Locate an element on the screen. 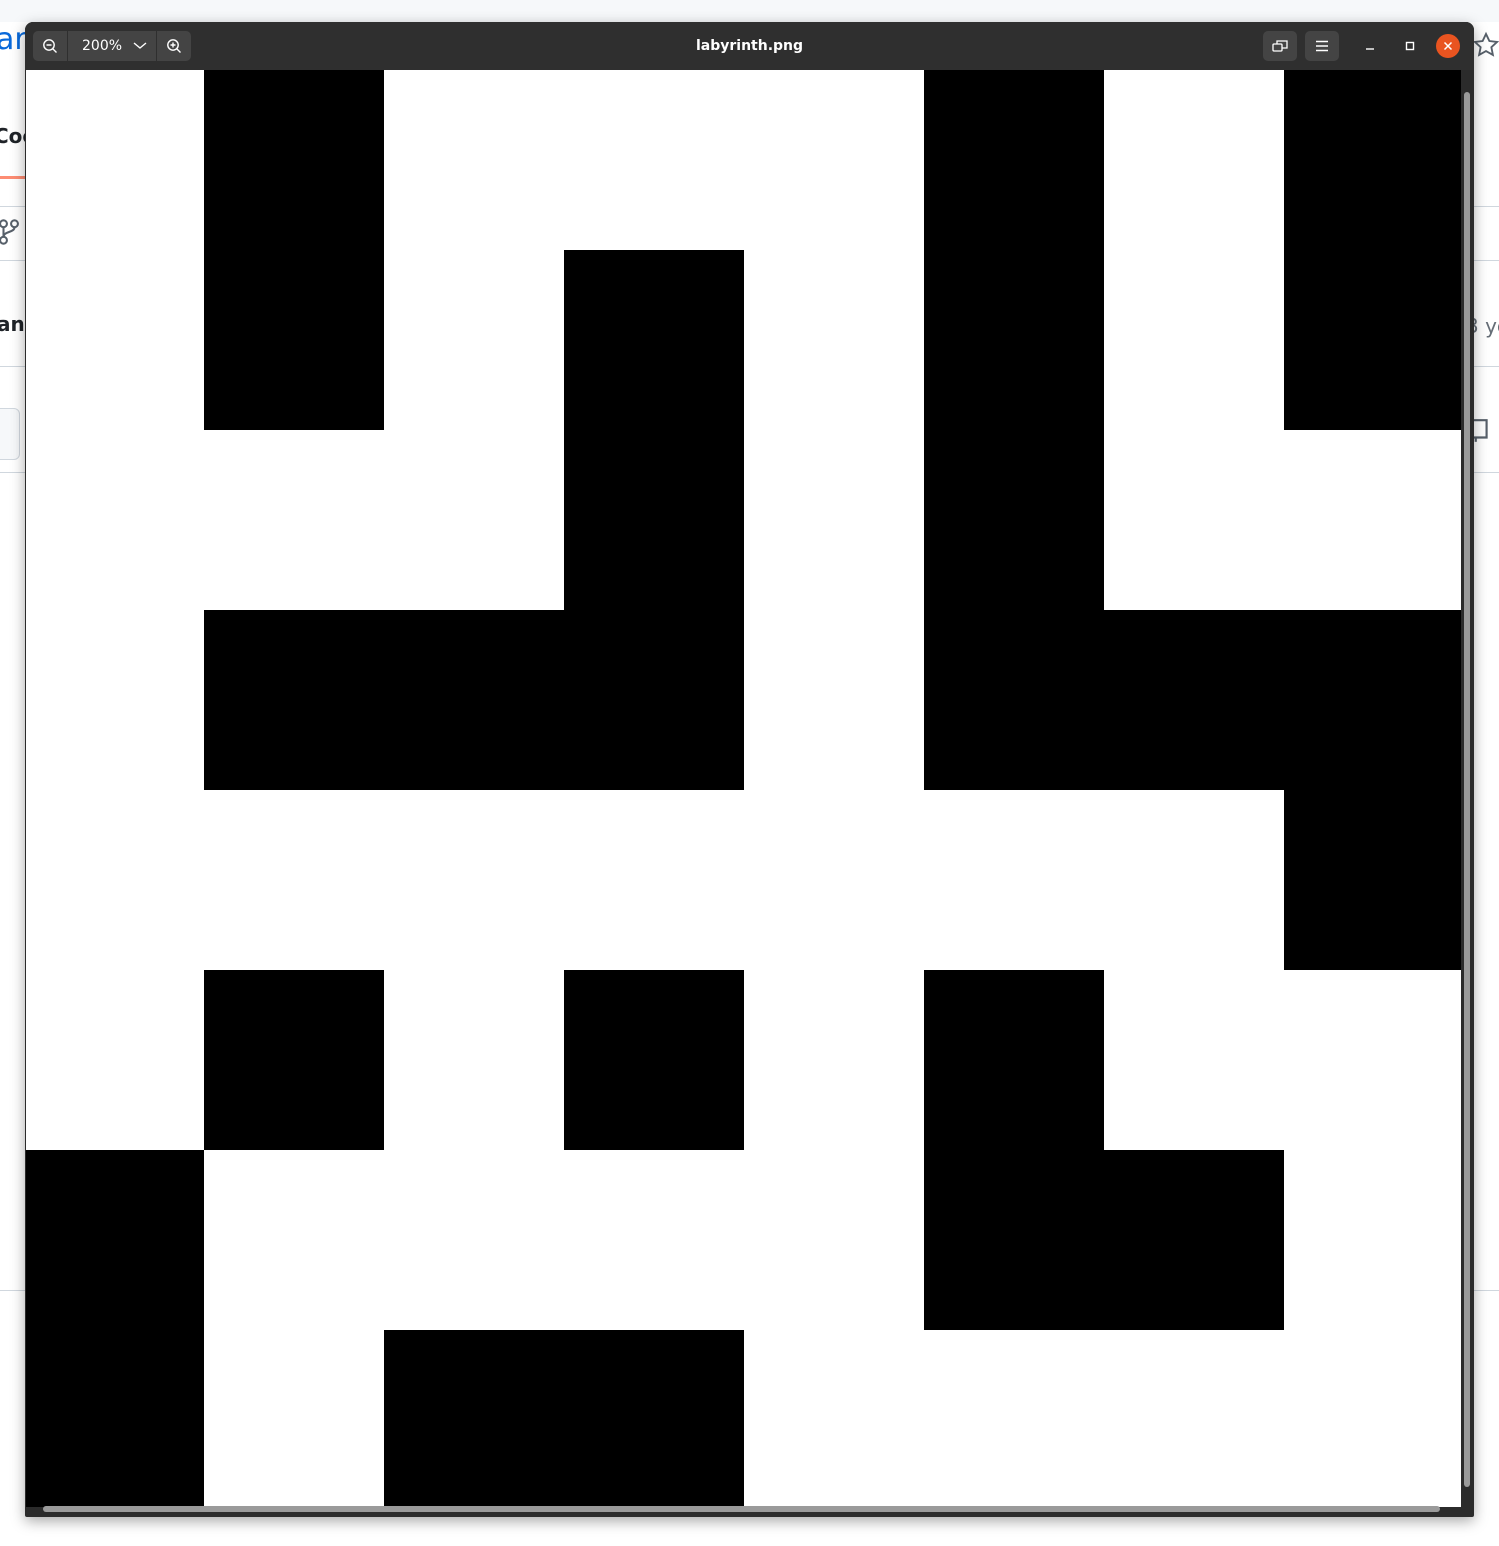  maximize-icon is located at coordinates (1410, 46).